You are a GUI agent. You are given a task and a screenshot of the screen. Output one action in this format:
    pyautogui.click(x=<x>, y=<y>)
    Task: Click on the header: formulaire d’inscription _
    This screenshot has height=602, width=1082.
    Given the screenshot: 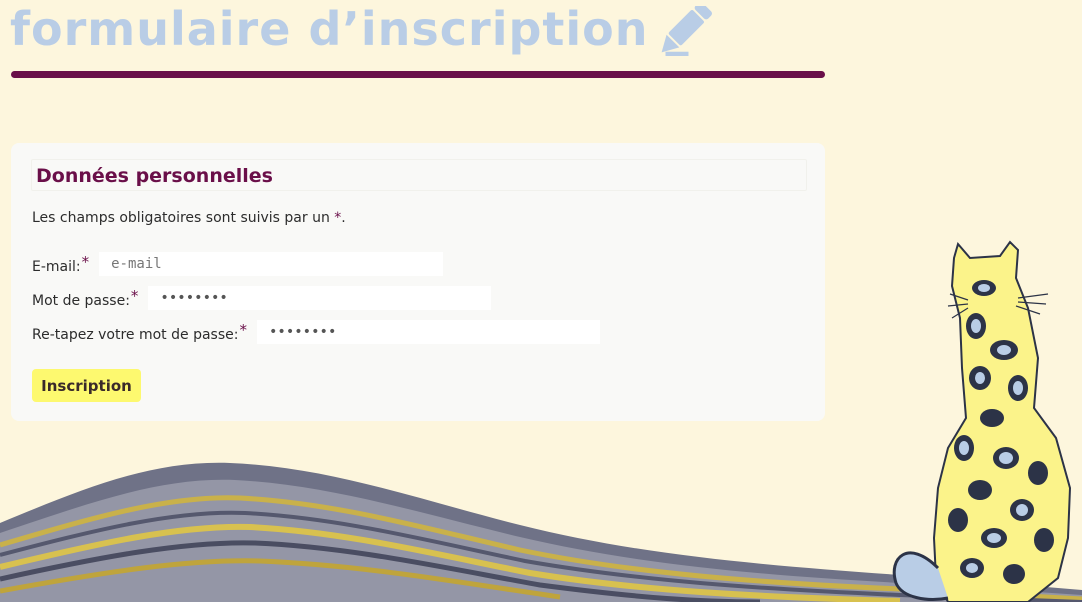 What is the action you would take?
    pyautogui.click(x=415, y=40)
    